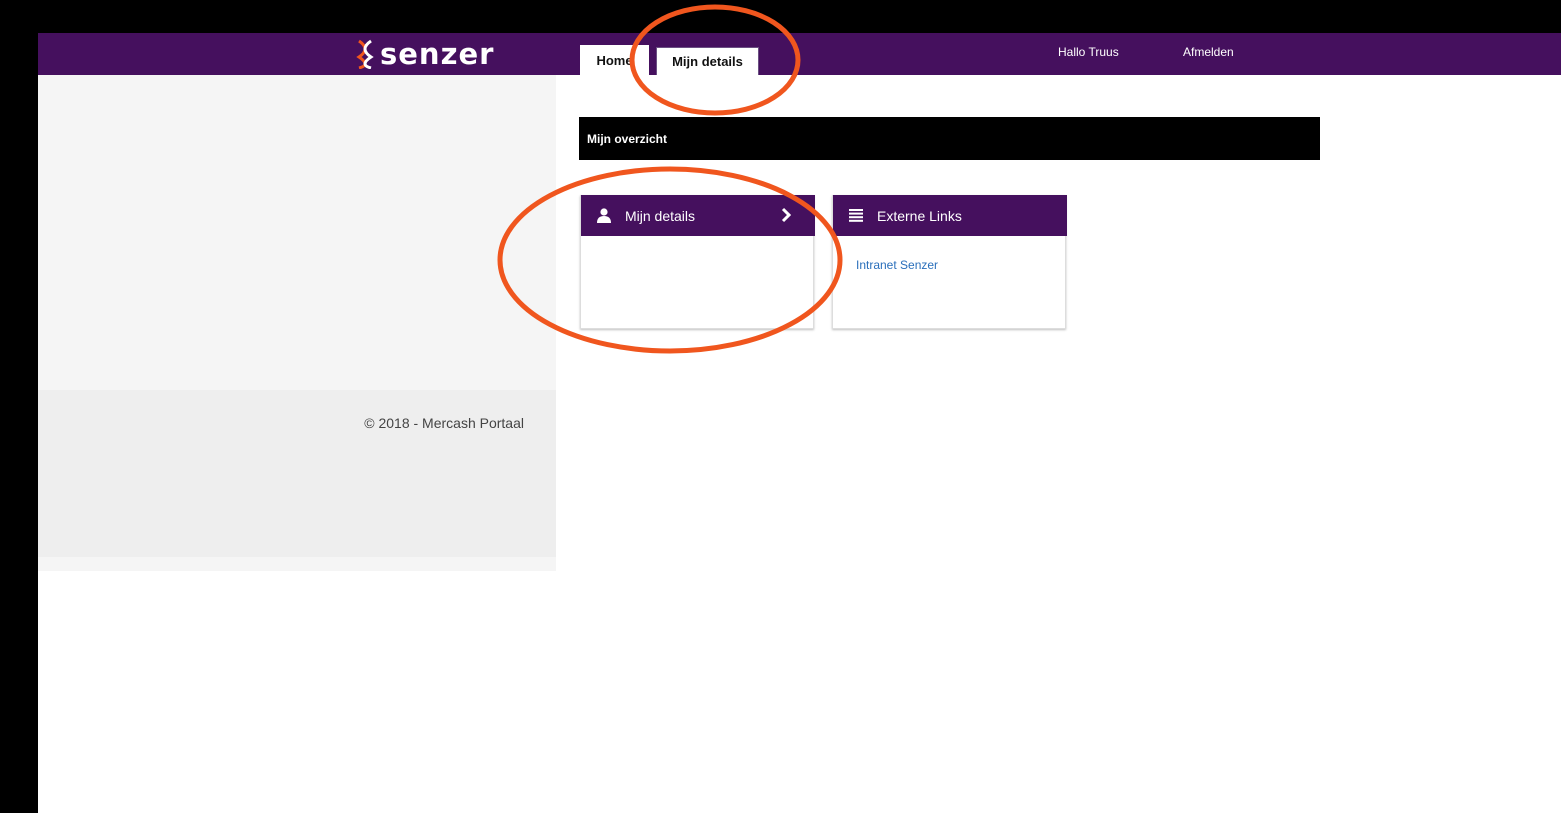  I want to click on tile-title: Externe Links, so click(919, 215).